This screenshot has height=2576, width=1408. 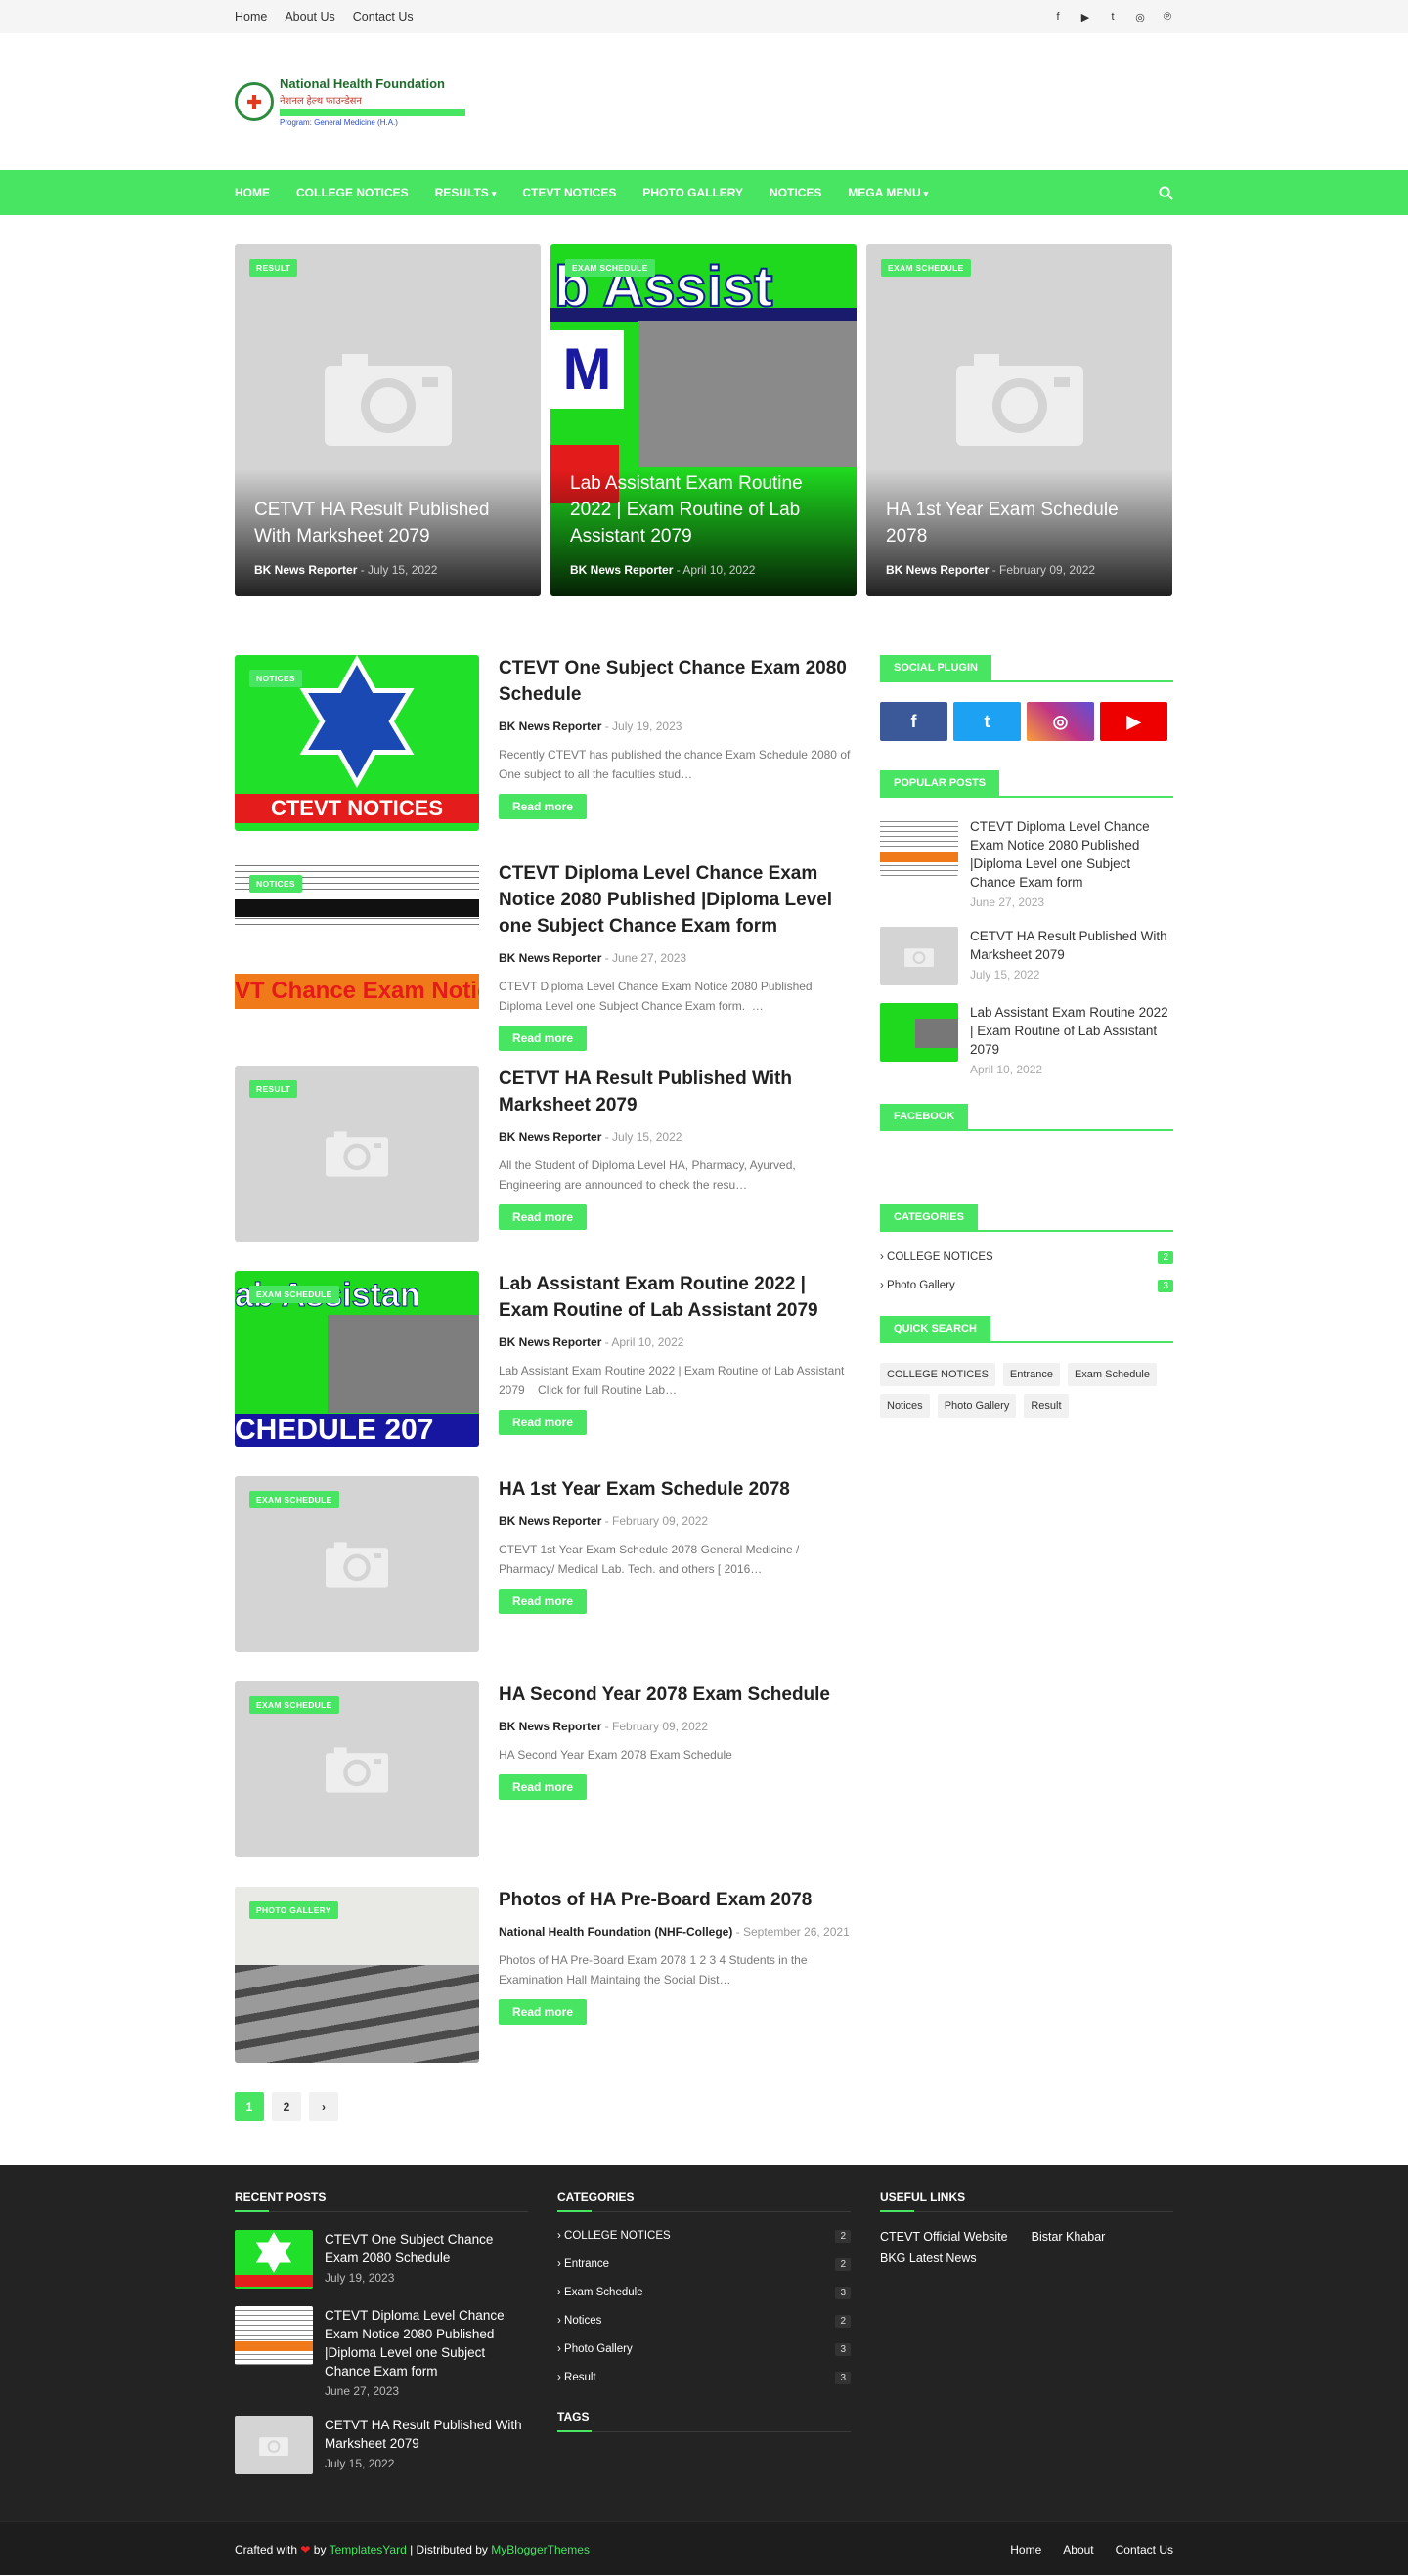 What do you see at coordinates (704, 2264) in the screenshot?
I see `category-item: › Entrance 2` at bounding box center [704, 2264].